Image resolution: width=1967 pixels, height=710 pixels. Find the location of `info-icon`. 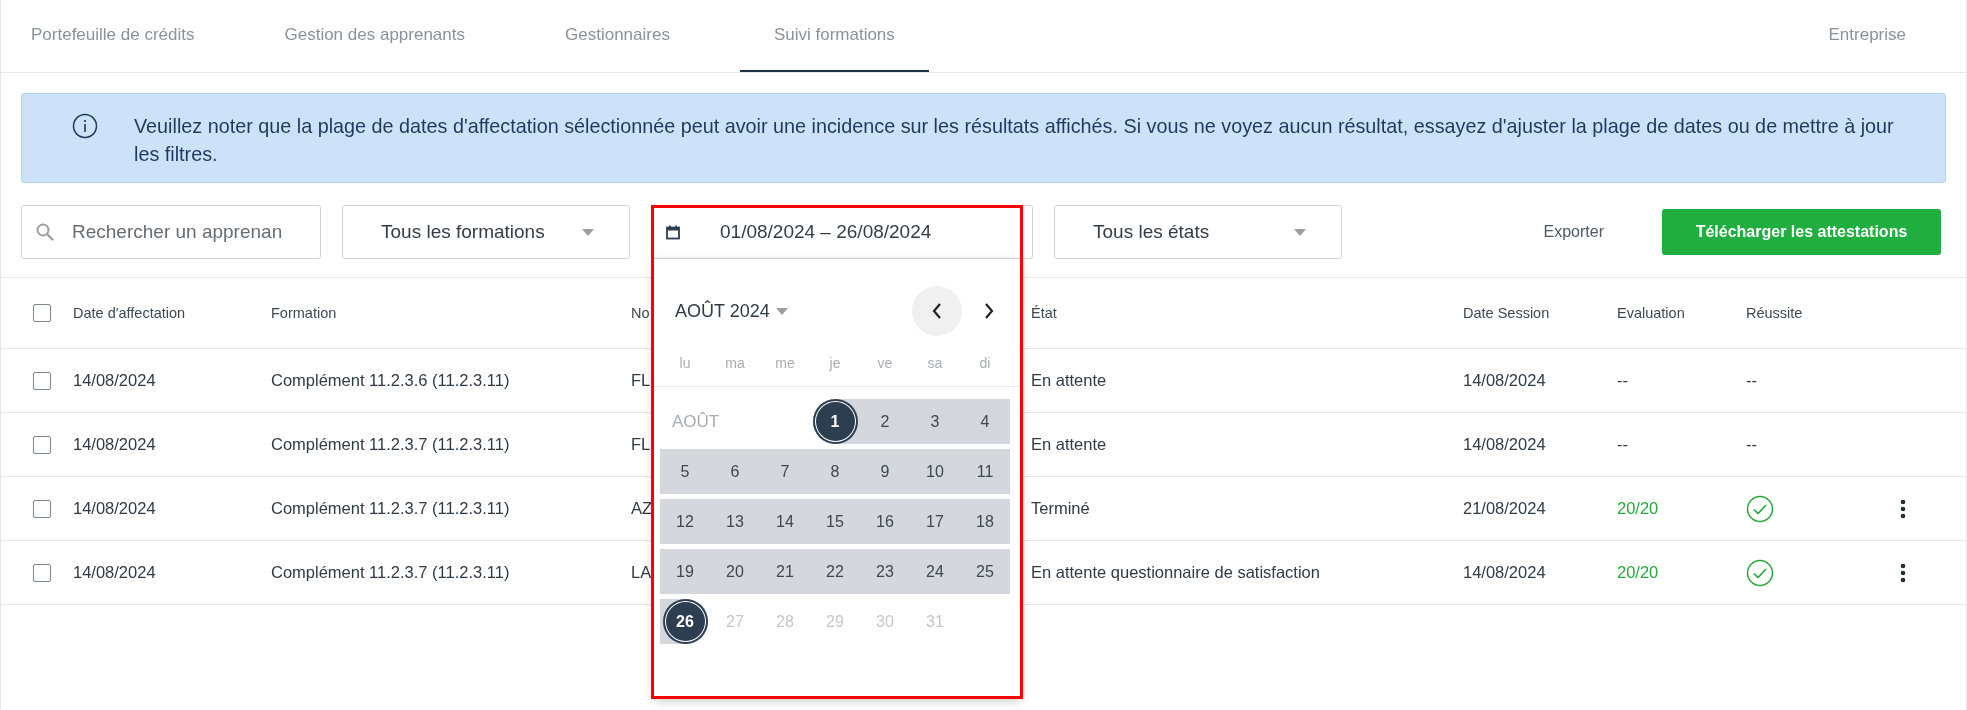

info-icon is located at coordinates (85, 126).